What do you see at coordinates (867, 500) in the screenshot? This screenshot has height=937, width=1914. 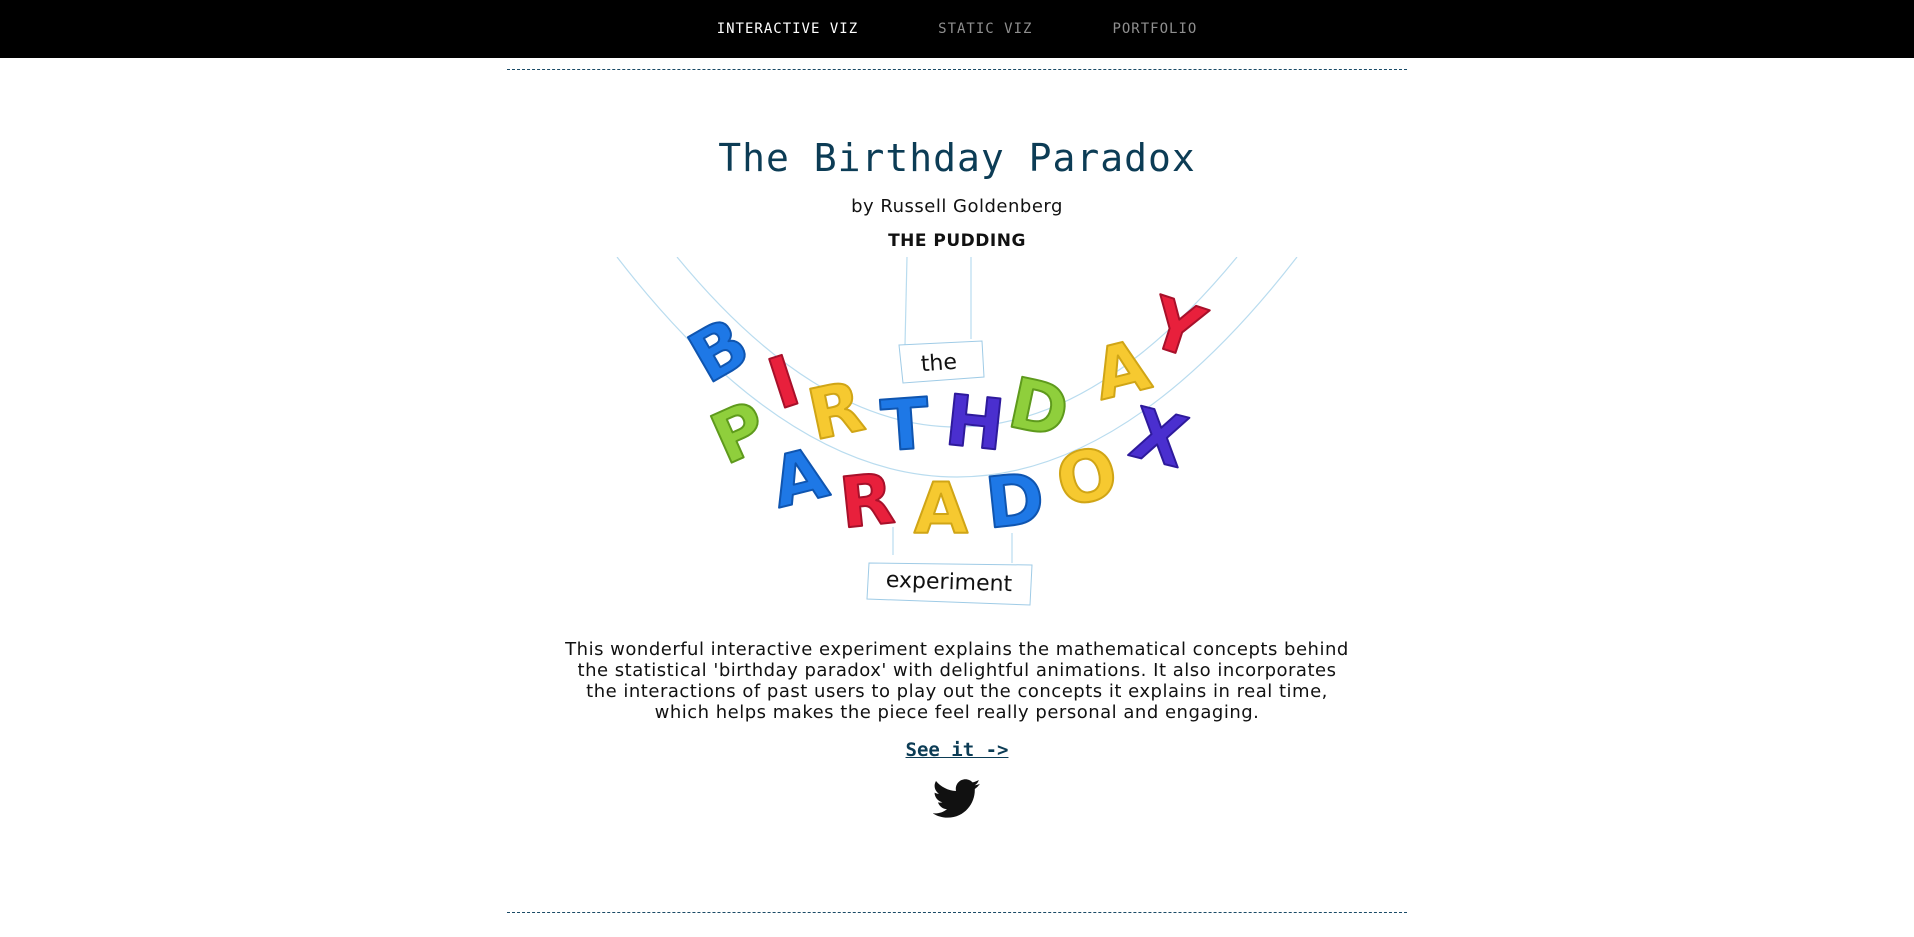 I see `letter-r: R` at bounding box center [867, 500].